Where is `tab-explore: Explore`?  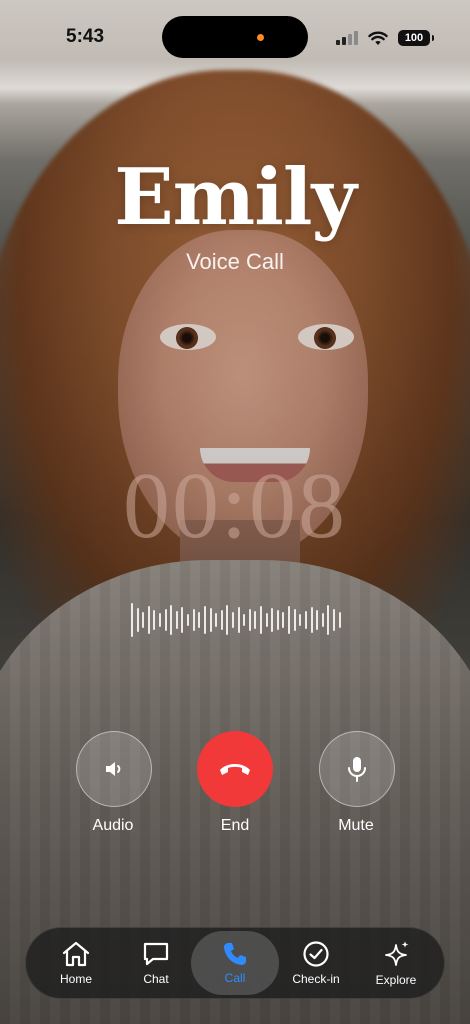 tab-explore: Explore is located at coordinates (396, 963).